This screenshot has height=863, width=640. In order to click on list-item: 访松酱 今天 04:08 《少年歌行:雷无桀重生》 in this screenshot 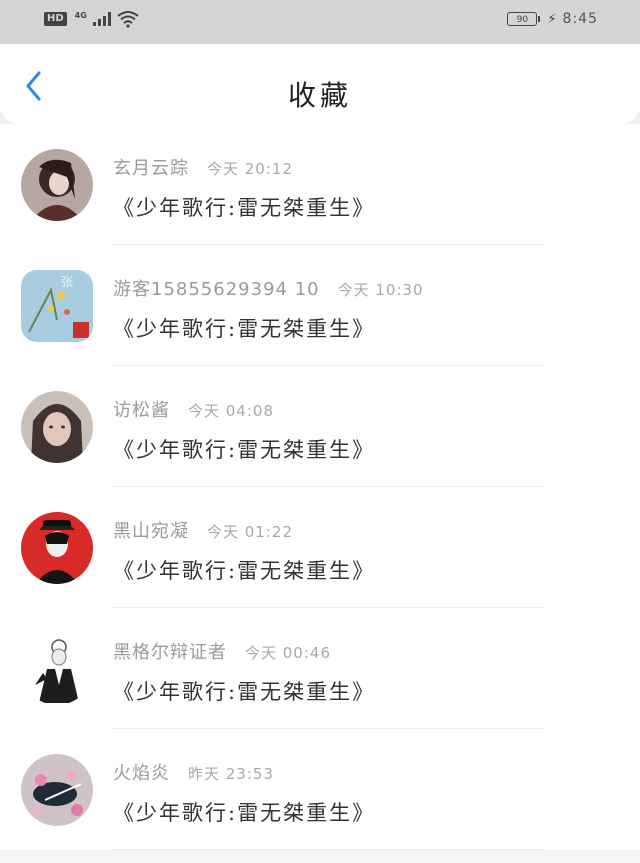, I will do `click(320, 426)`.